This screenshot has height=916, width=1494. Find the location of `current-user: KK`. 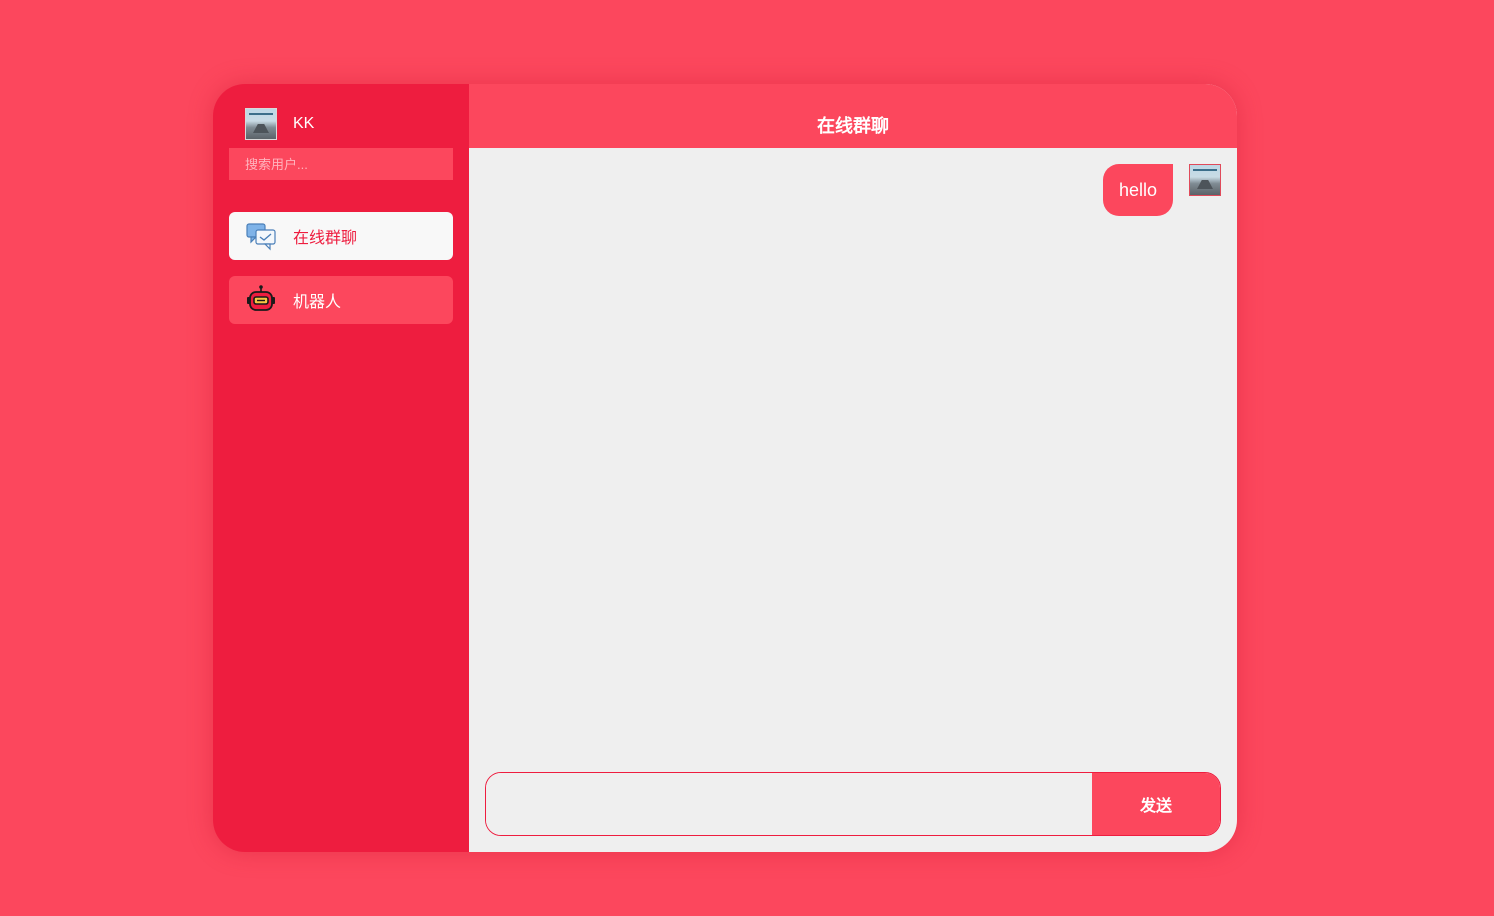

current-user: KK is located at coordinates (341, 124).